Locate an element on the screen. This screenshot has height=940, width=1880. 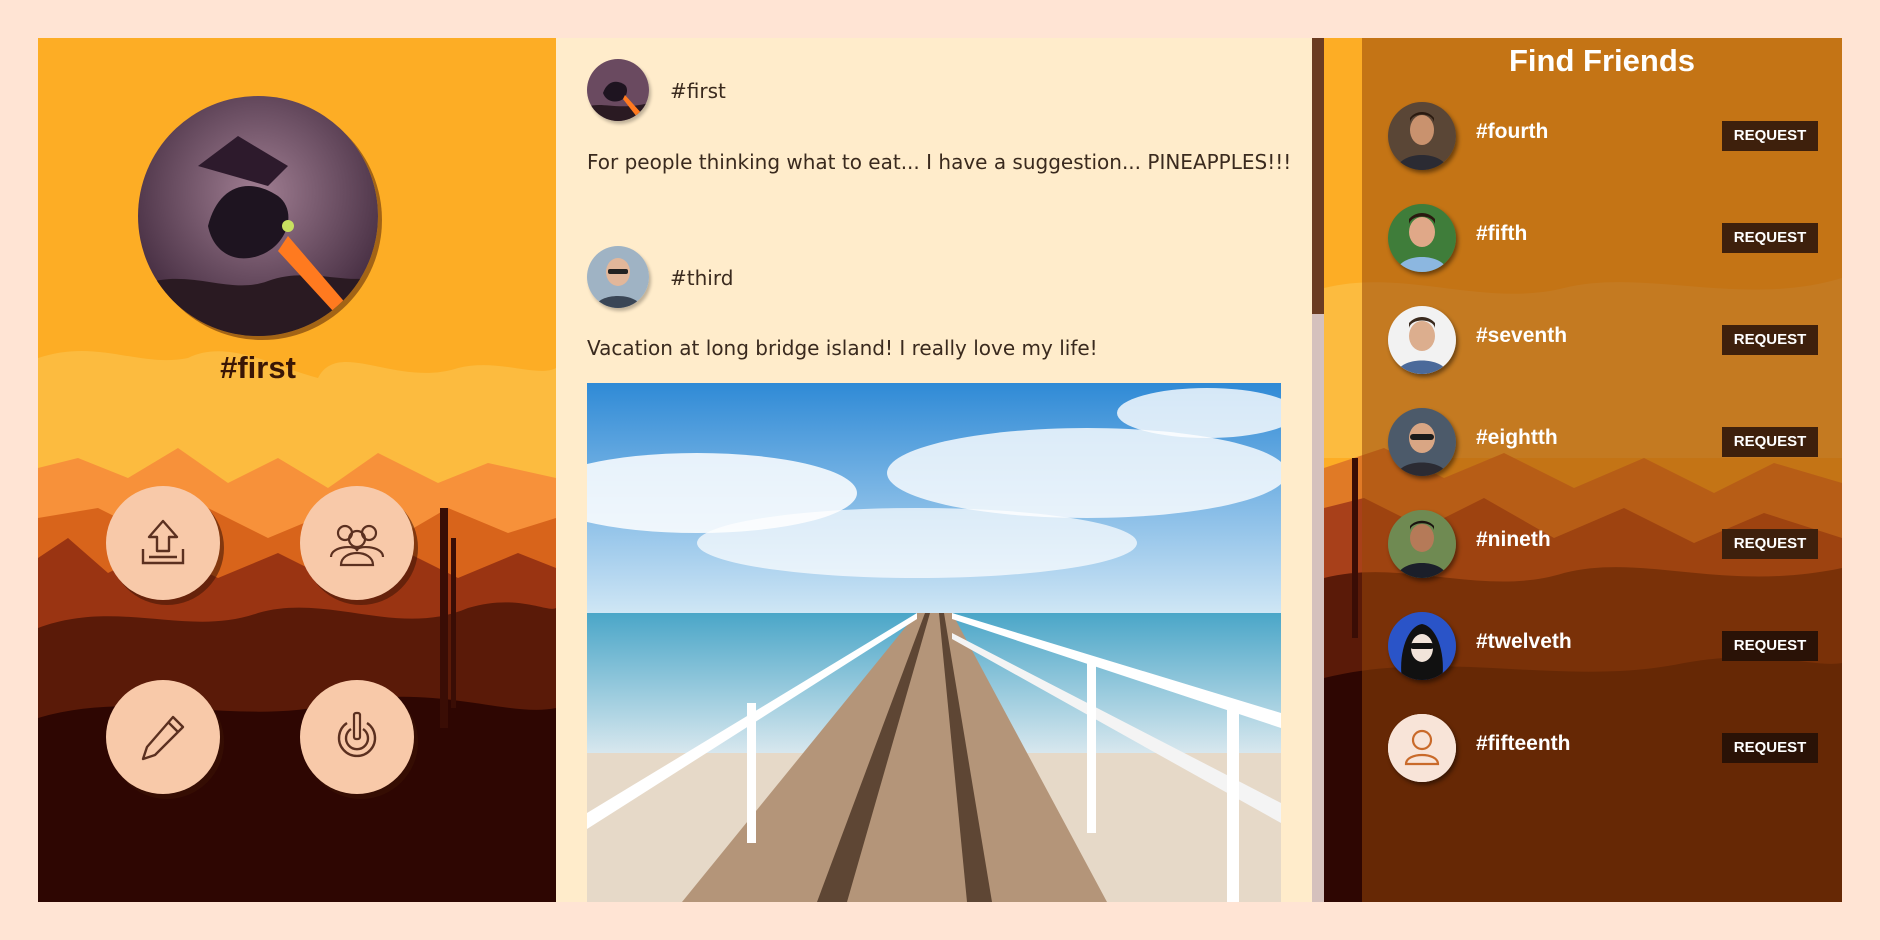
friend-suggestion: #fifth REQUEST is located at coordinates (1603, 239).